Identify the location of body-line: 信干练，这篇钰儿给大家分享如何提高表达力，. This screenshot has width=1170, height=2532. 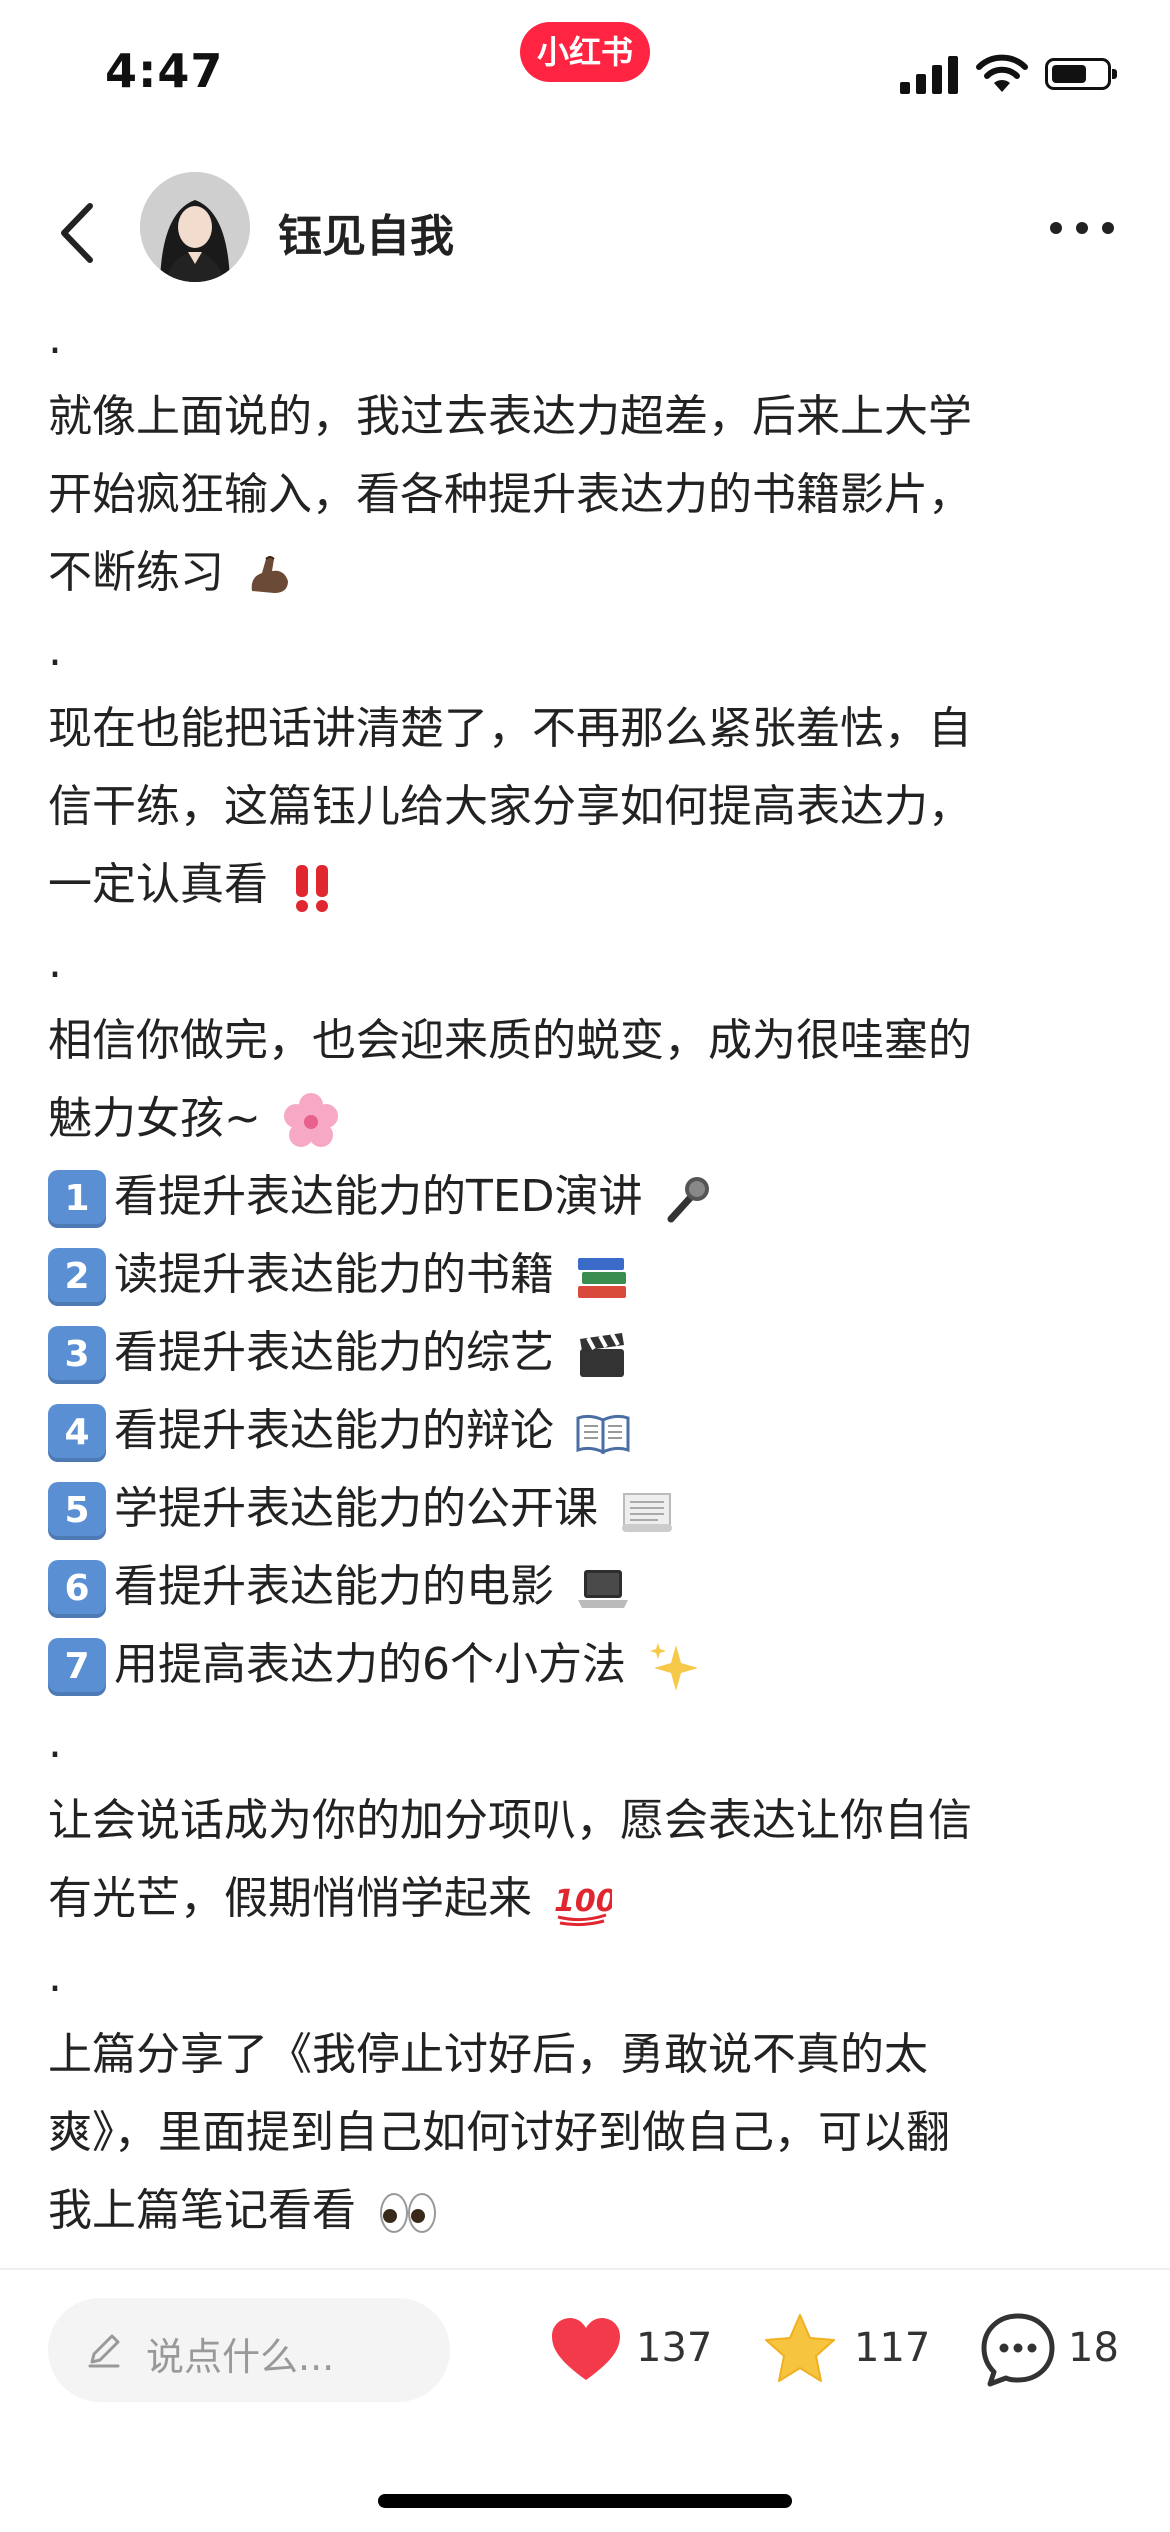
(510, 806).